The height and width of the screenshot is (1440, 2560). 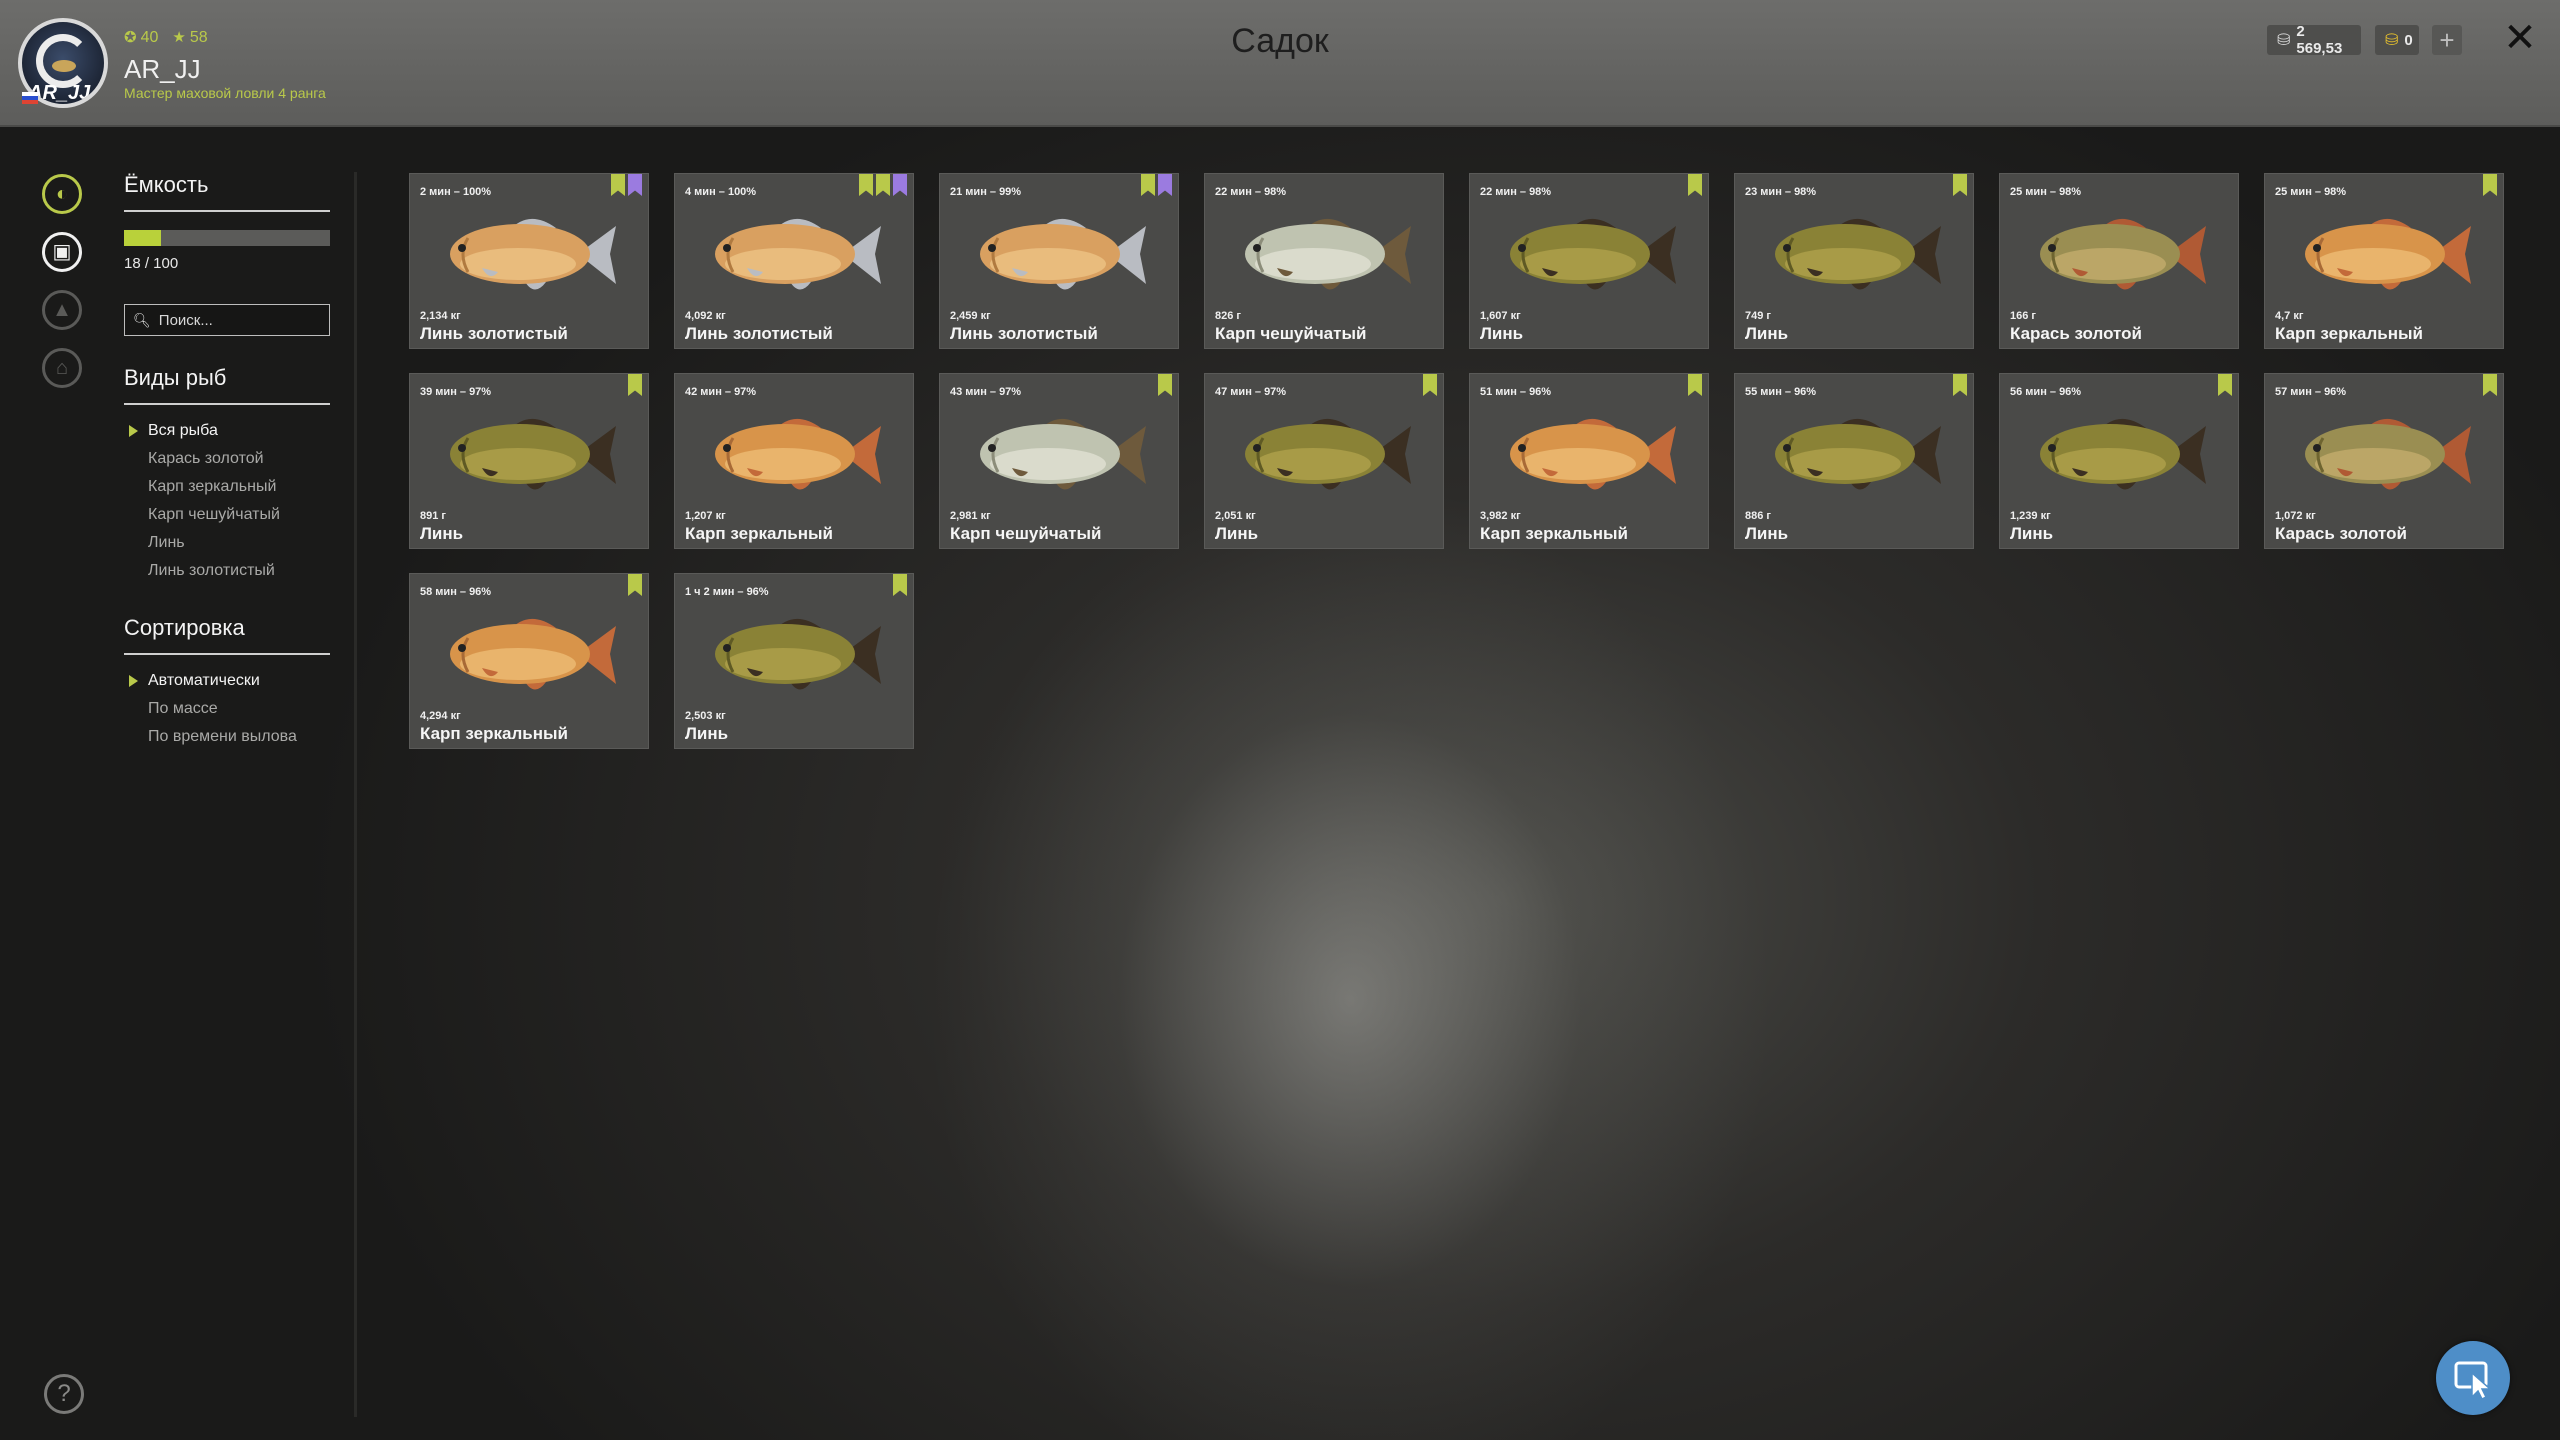 I want to click on fish-card: 56 мин – 96% 1,239 кг Линь, so click(x=2119, y=461).